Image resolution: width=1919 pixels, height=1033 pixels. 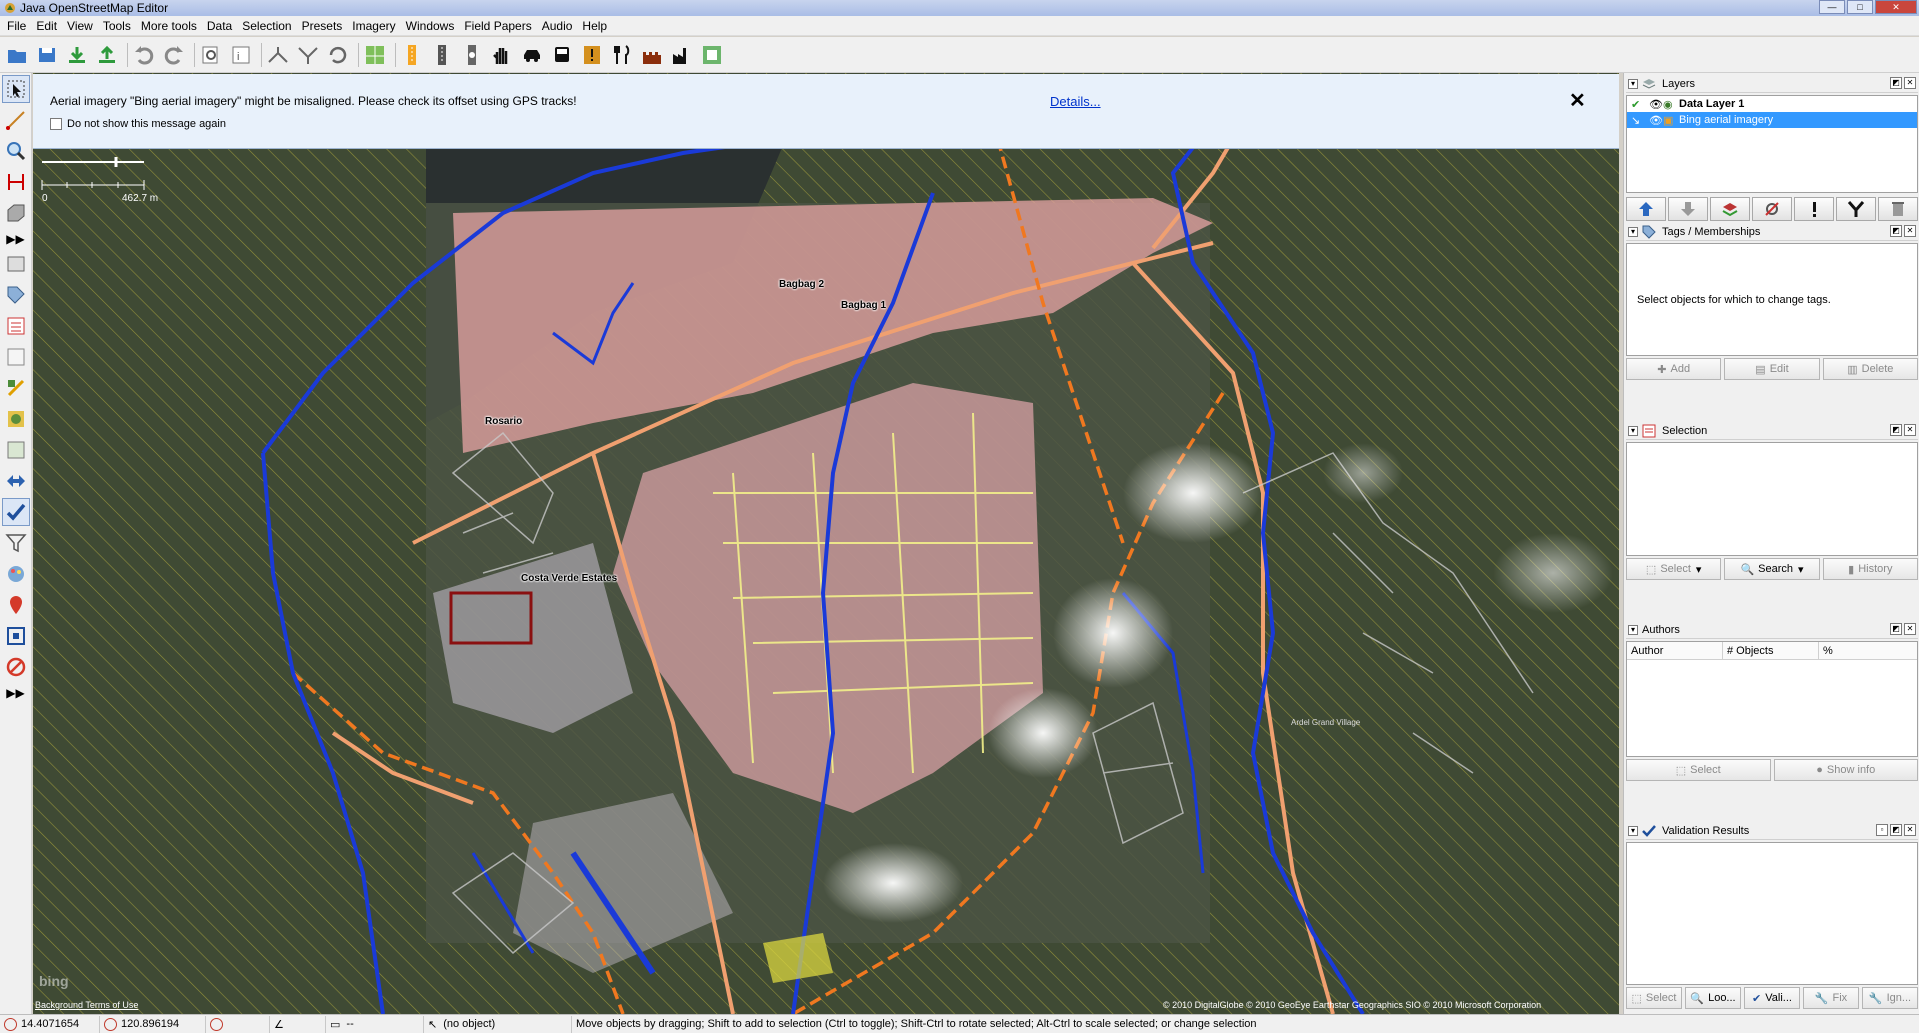 I want to click on active-layer-icon: ✔, so click(x=1640, y=104).